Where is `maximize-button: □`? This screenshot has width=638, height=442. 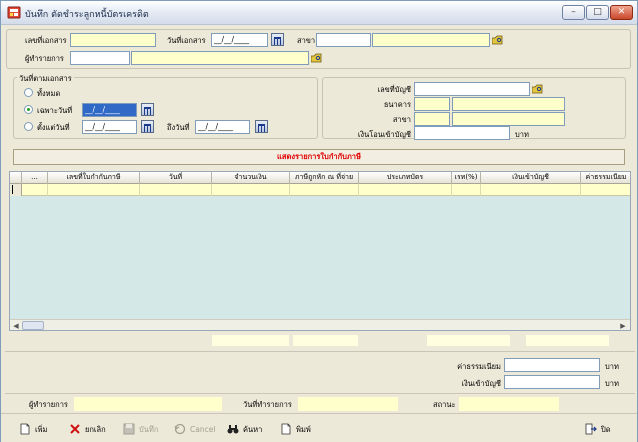
maximize-button: □ is located at coordinates (597, 12).